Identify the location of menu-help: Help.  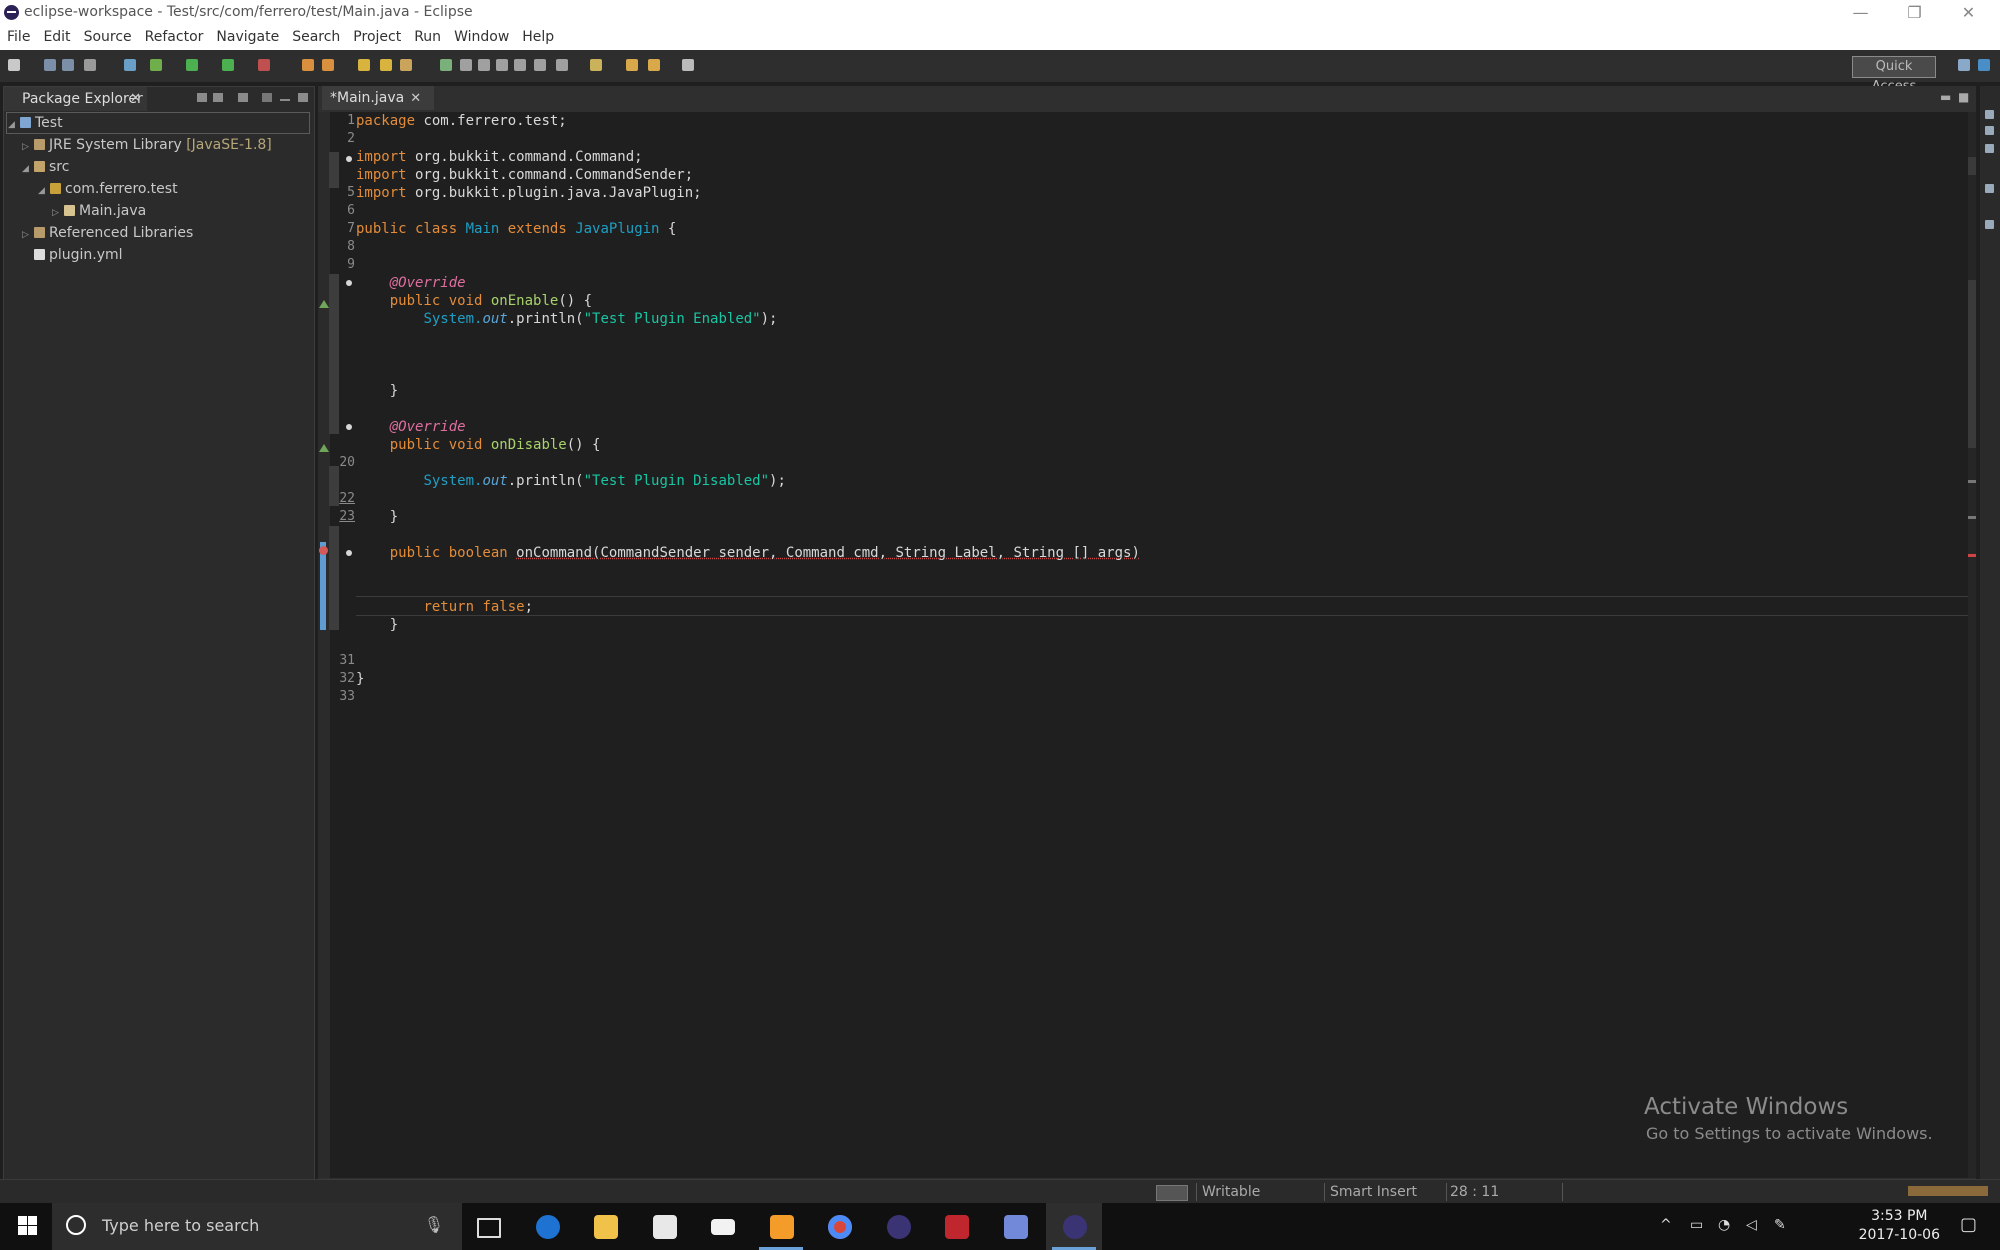
(537, 38).